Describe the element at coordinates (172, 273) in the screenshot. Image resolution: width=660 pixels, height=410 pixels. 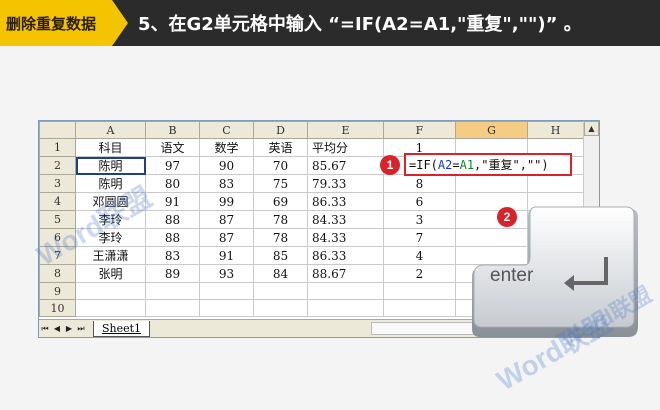
I see `cell-b8: 89` at that location.